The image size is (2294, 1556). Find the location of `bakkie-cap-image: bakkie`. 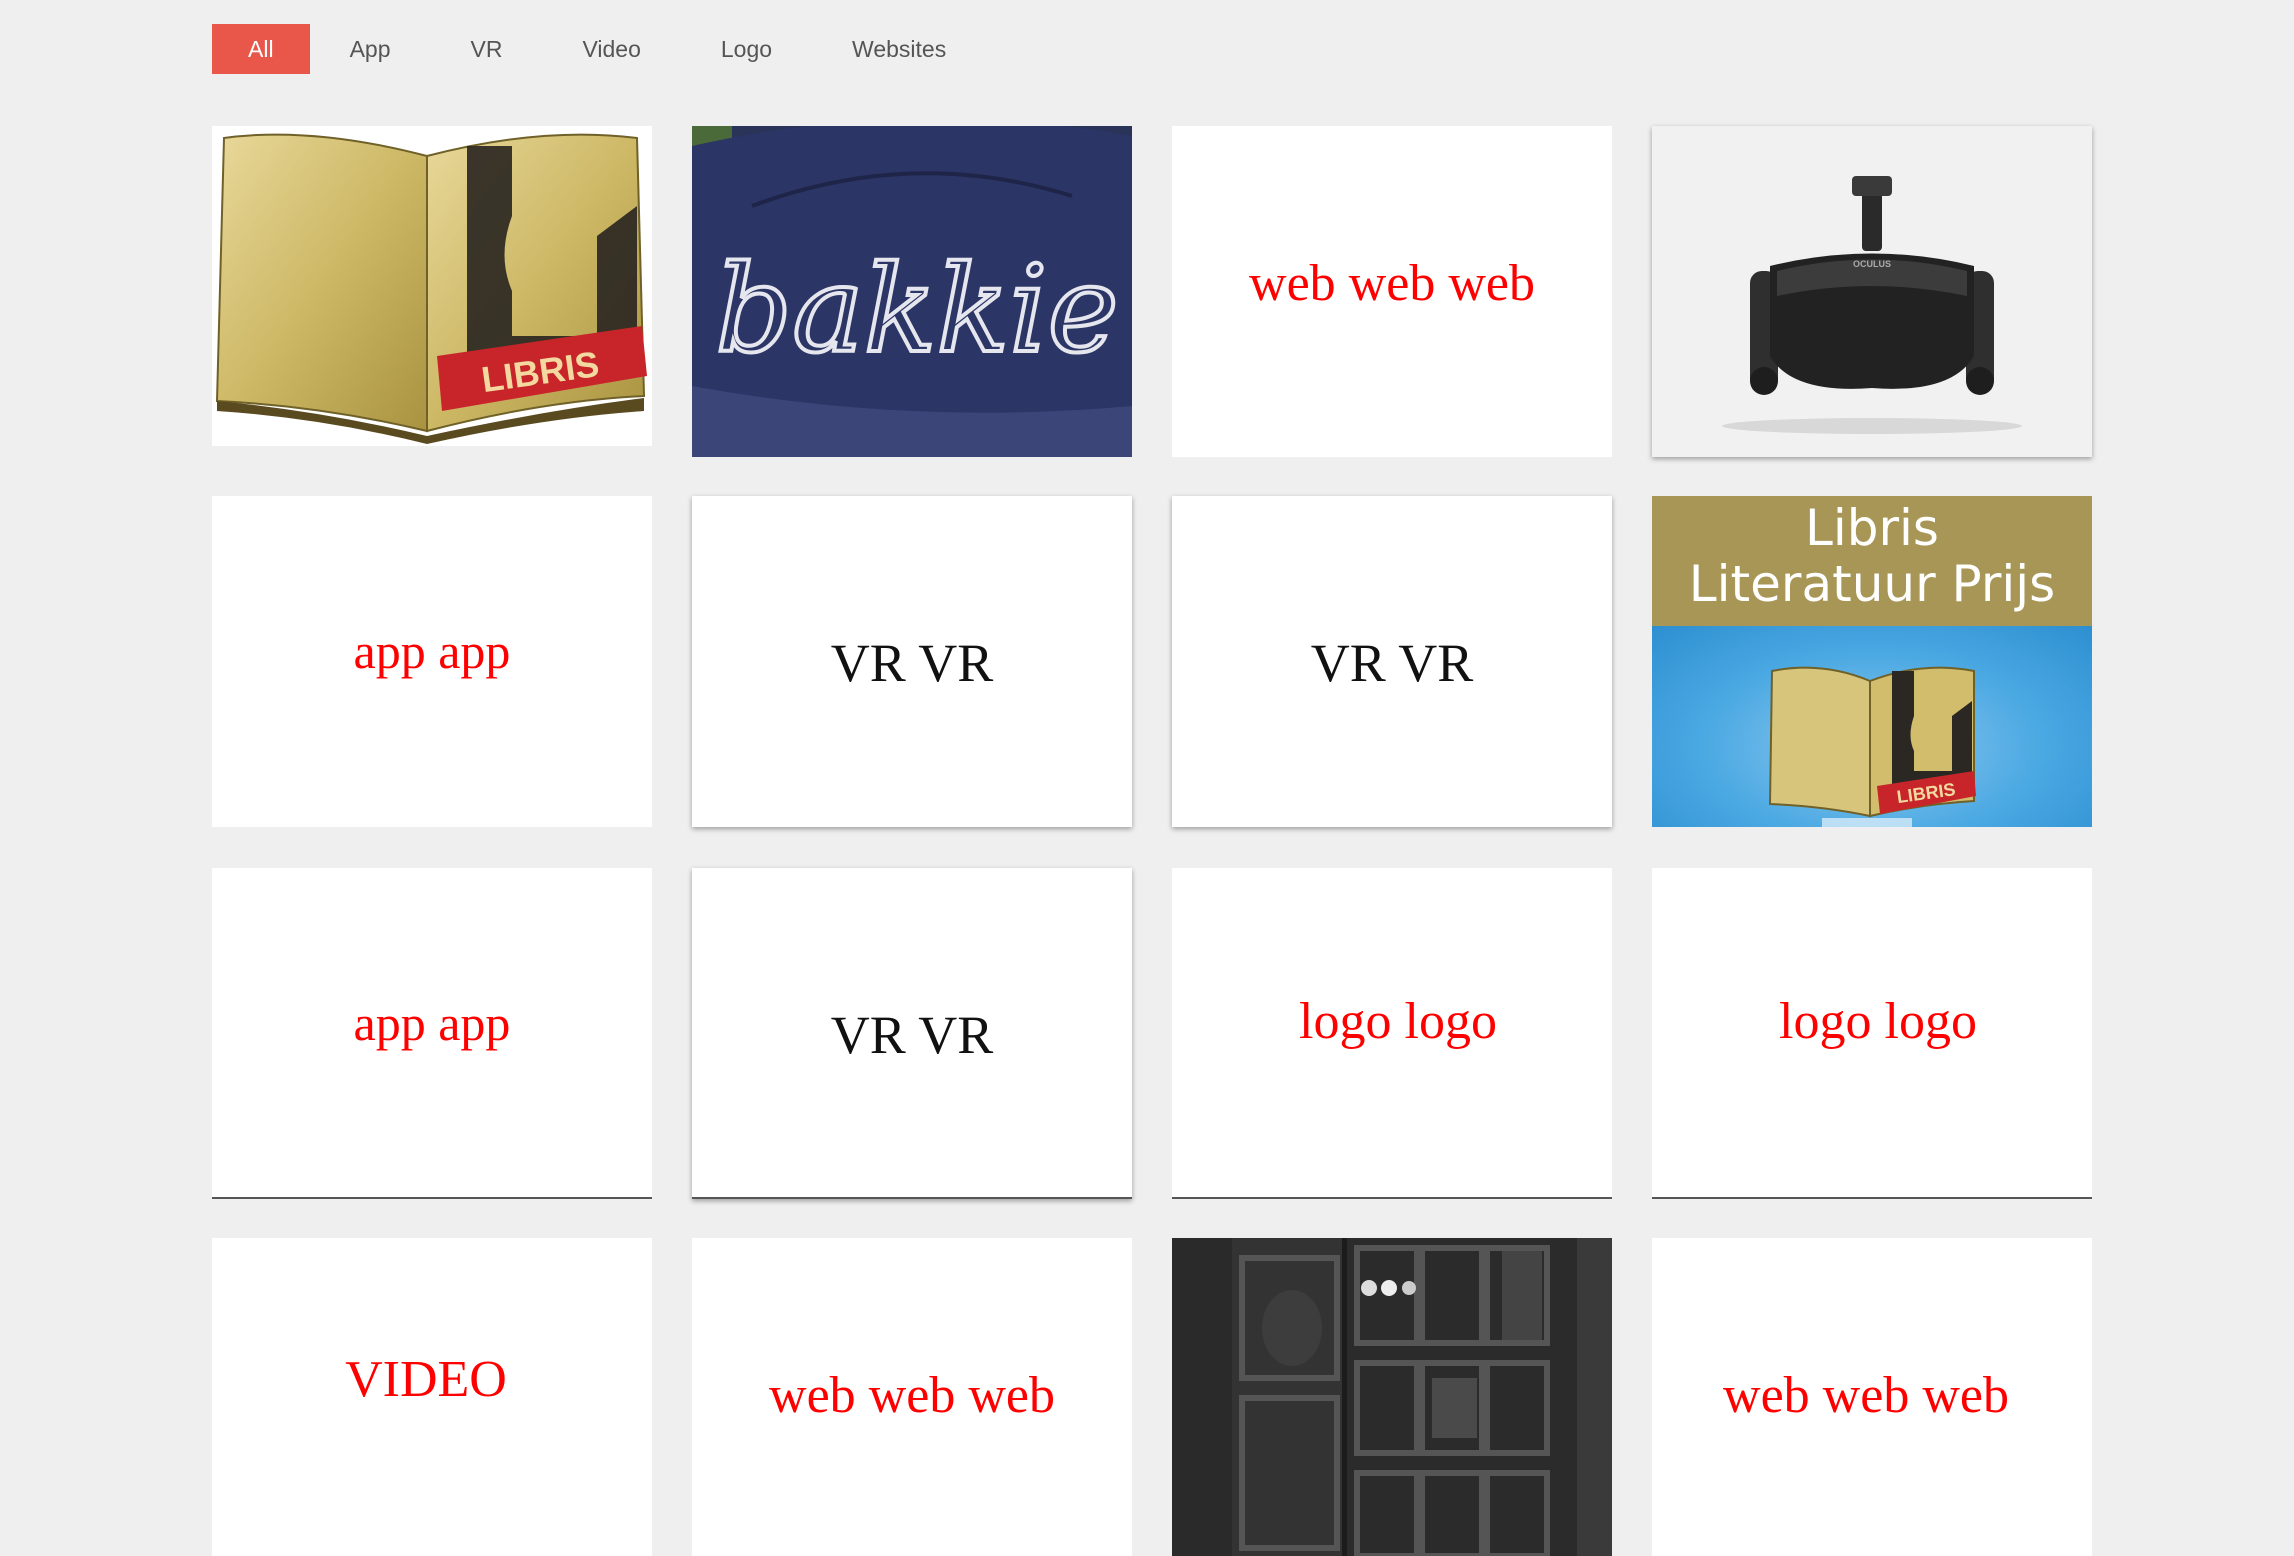

bakkie-cap-image: bakkie is located at coordinates (912, 291).